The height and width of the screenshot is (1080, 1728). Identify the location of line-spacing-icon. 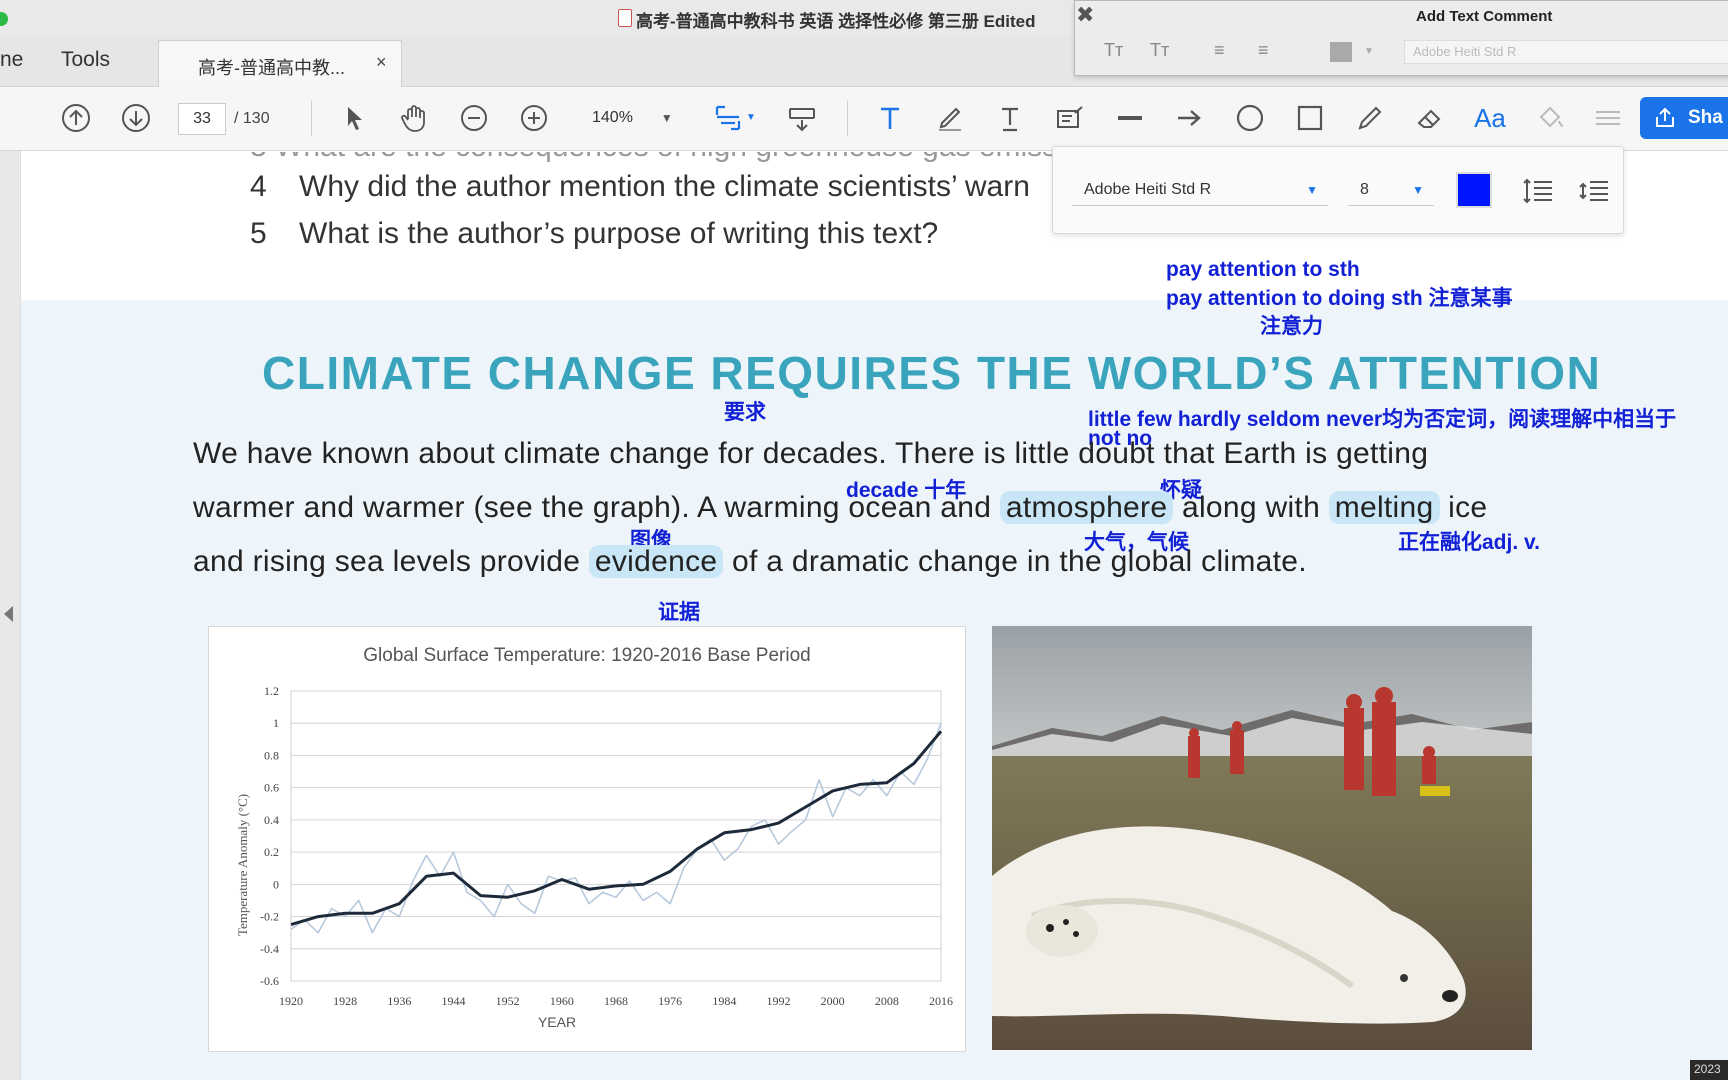
(1538, 193).